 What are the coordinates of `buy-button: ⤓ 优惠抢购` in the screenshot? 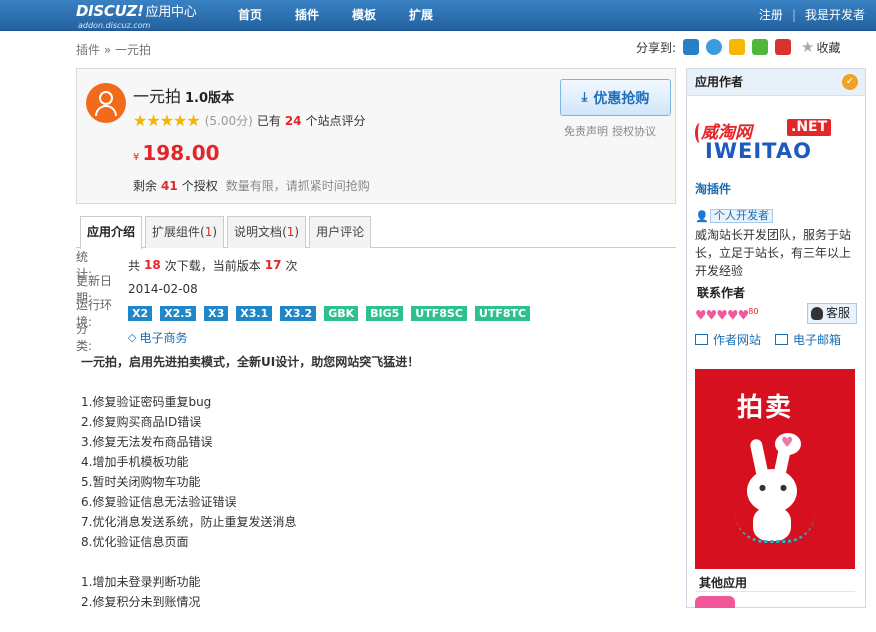 It's located at (615, 97).